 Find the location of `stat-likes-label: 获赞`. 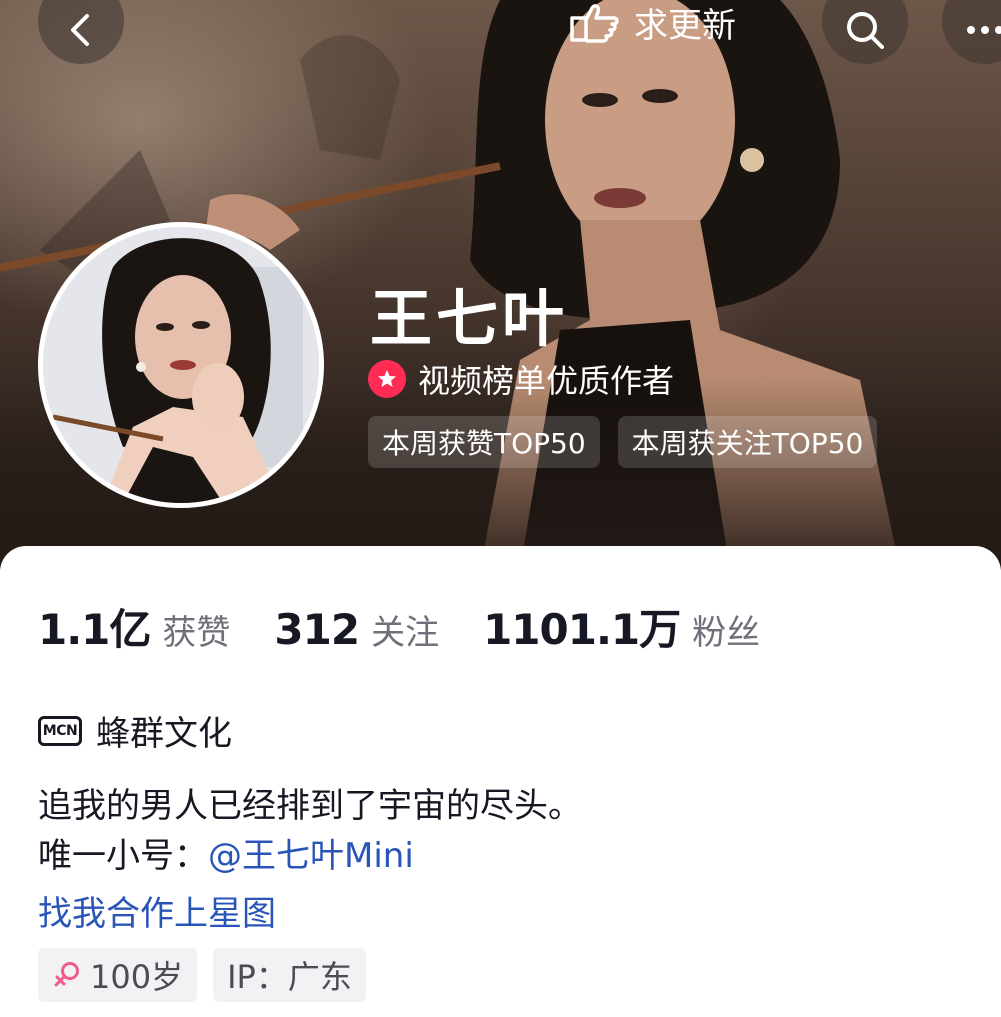

stat-likes-label: 获赞 is located at coordinates (196, 633).